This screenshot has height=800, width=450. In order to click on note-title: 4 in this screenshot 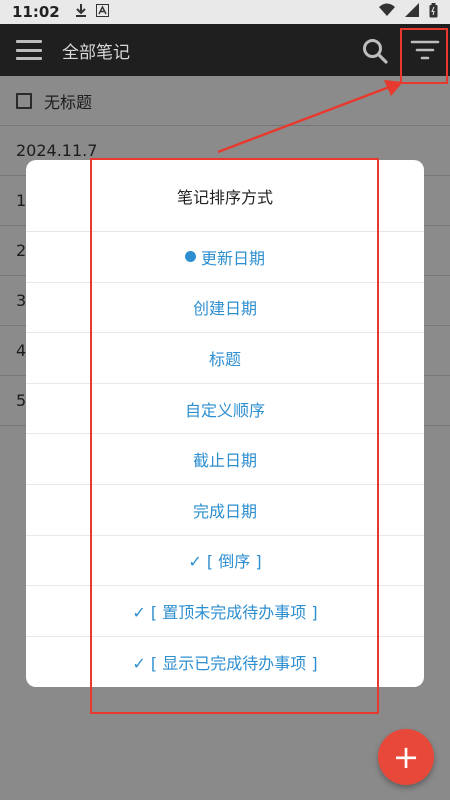, I will do `click(21, 350)`.